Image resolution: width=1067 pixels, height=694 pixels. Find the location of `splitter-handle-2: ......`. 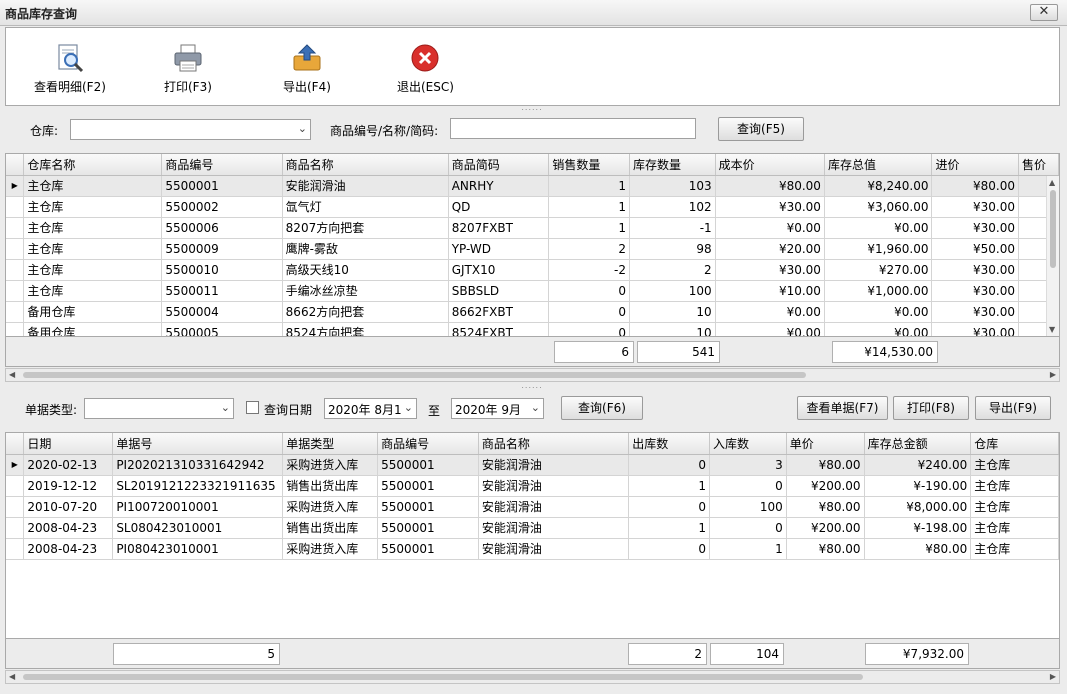

splitter-handle-2: ...... is located at coordinates (532, 386).